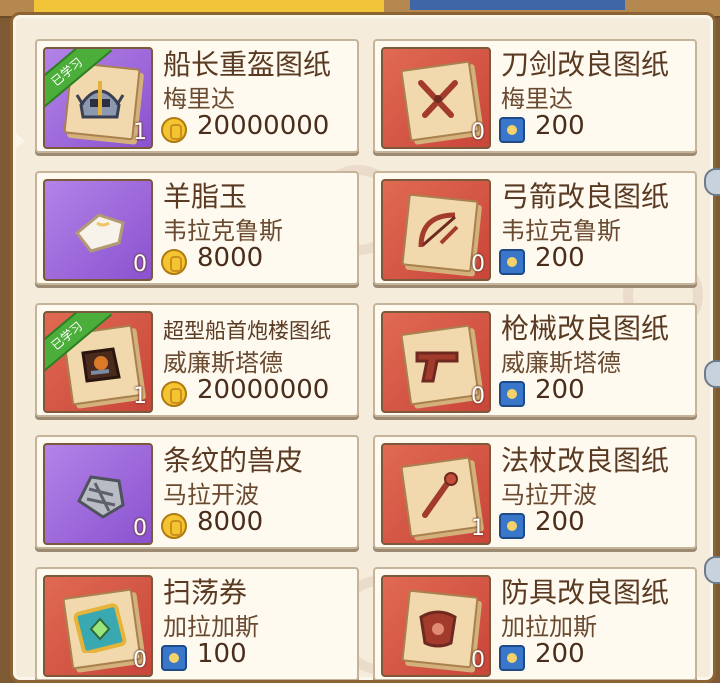  What do you see at coordinates (585, 460) in the screenshot?
I see `item-name: 法杖改良图纸` at bounding box center [585, 460].